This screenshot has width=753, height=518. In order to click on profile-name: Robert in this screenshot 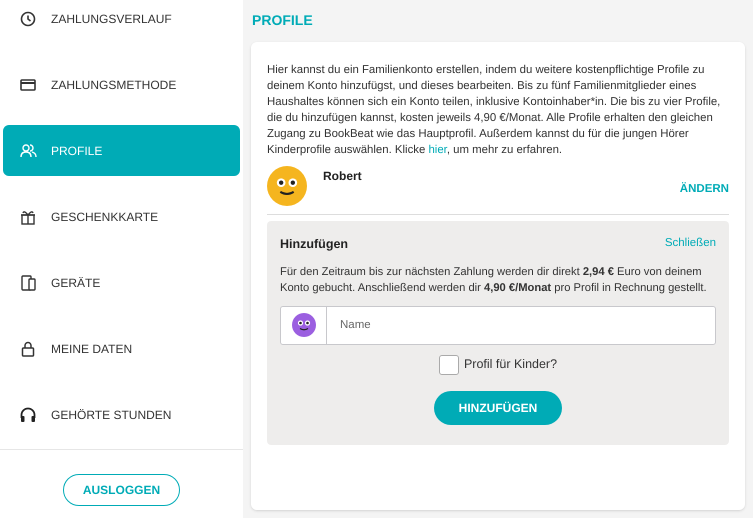, I will do `click(342, 176)`.